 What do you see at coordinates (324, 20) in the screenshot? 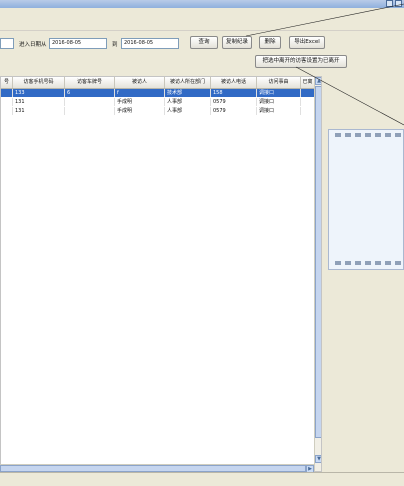
I see `callout-line-top` at bounding box center [324, 20].